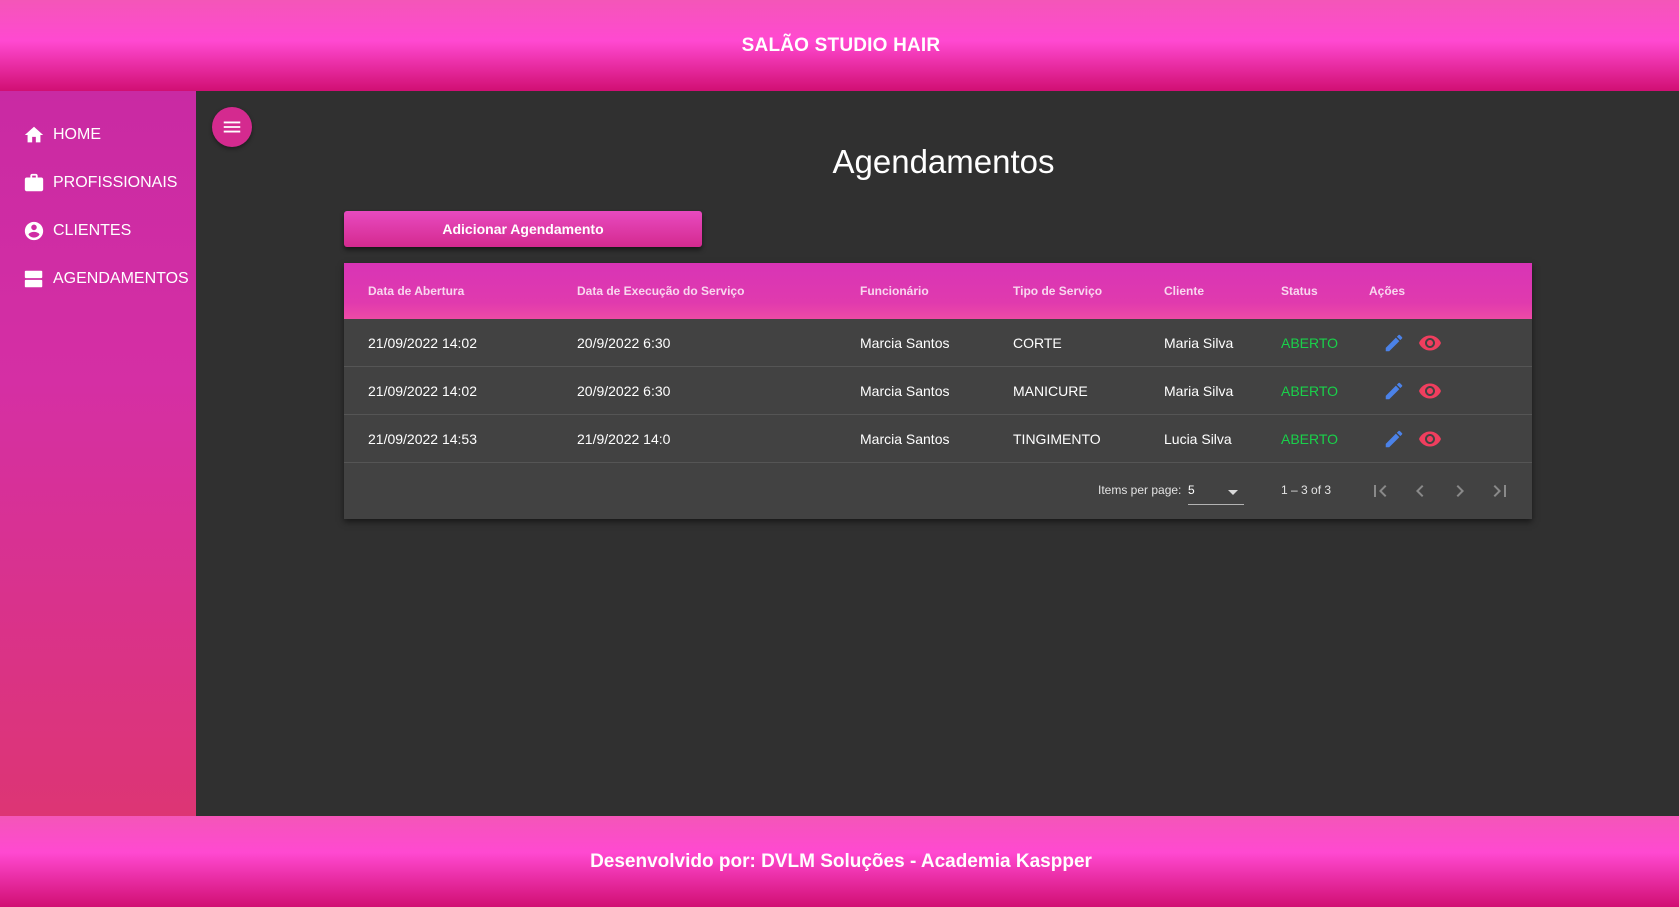 This screenshot has height=907, width=1679. Describe the element at coordinates (1037, 343) in the screenshot. I see `cell-tipo-servico: CORTE` at that location.